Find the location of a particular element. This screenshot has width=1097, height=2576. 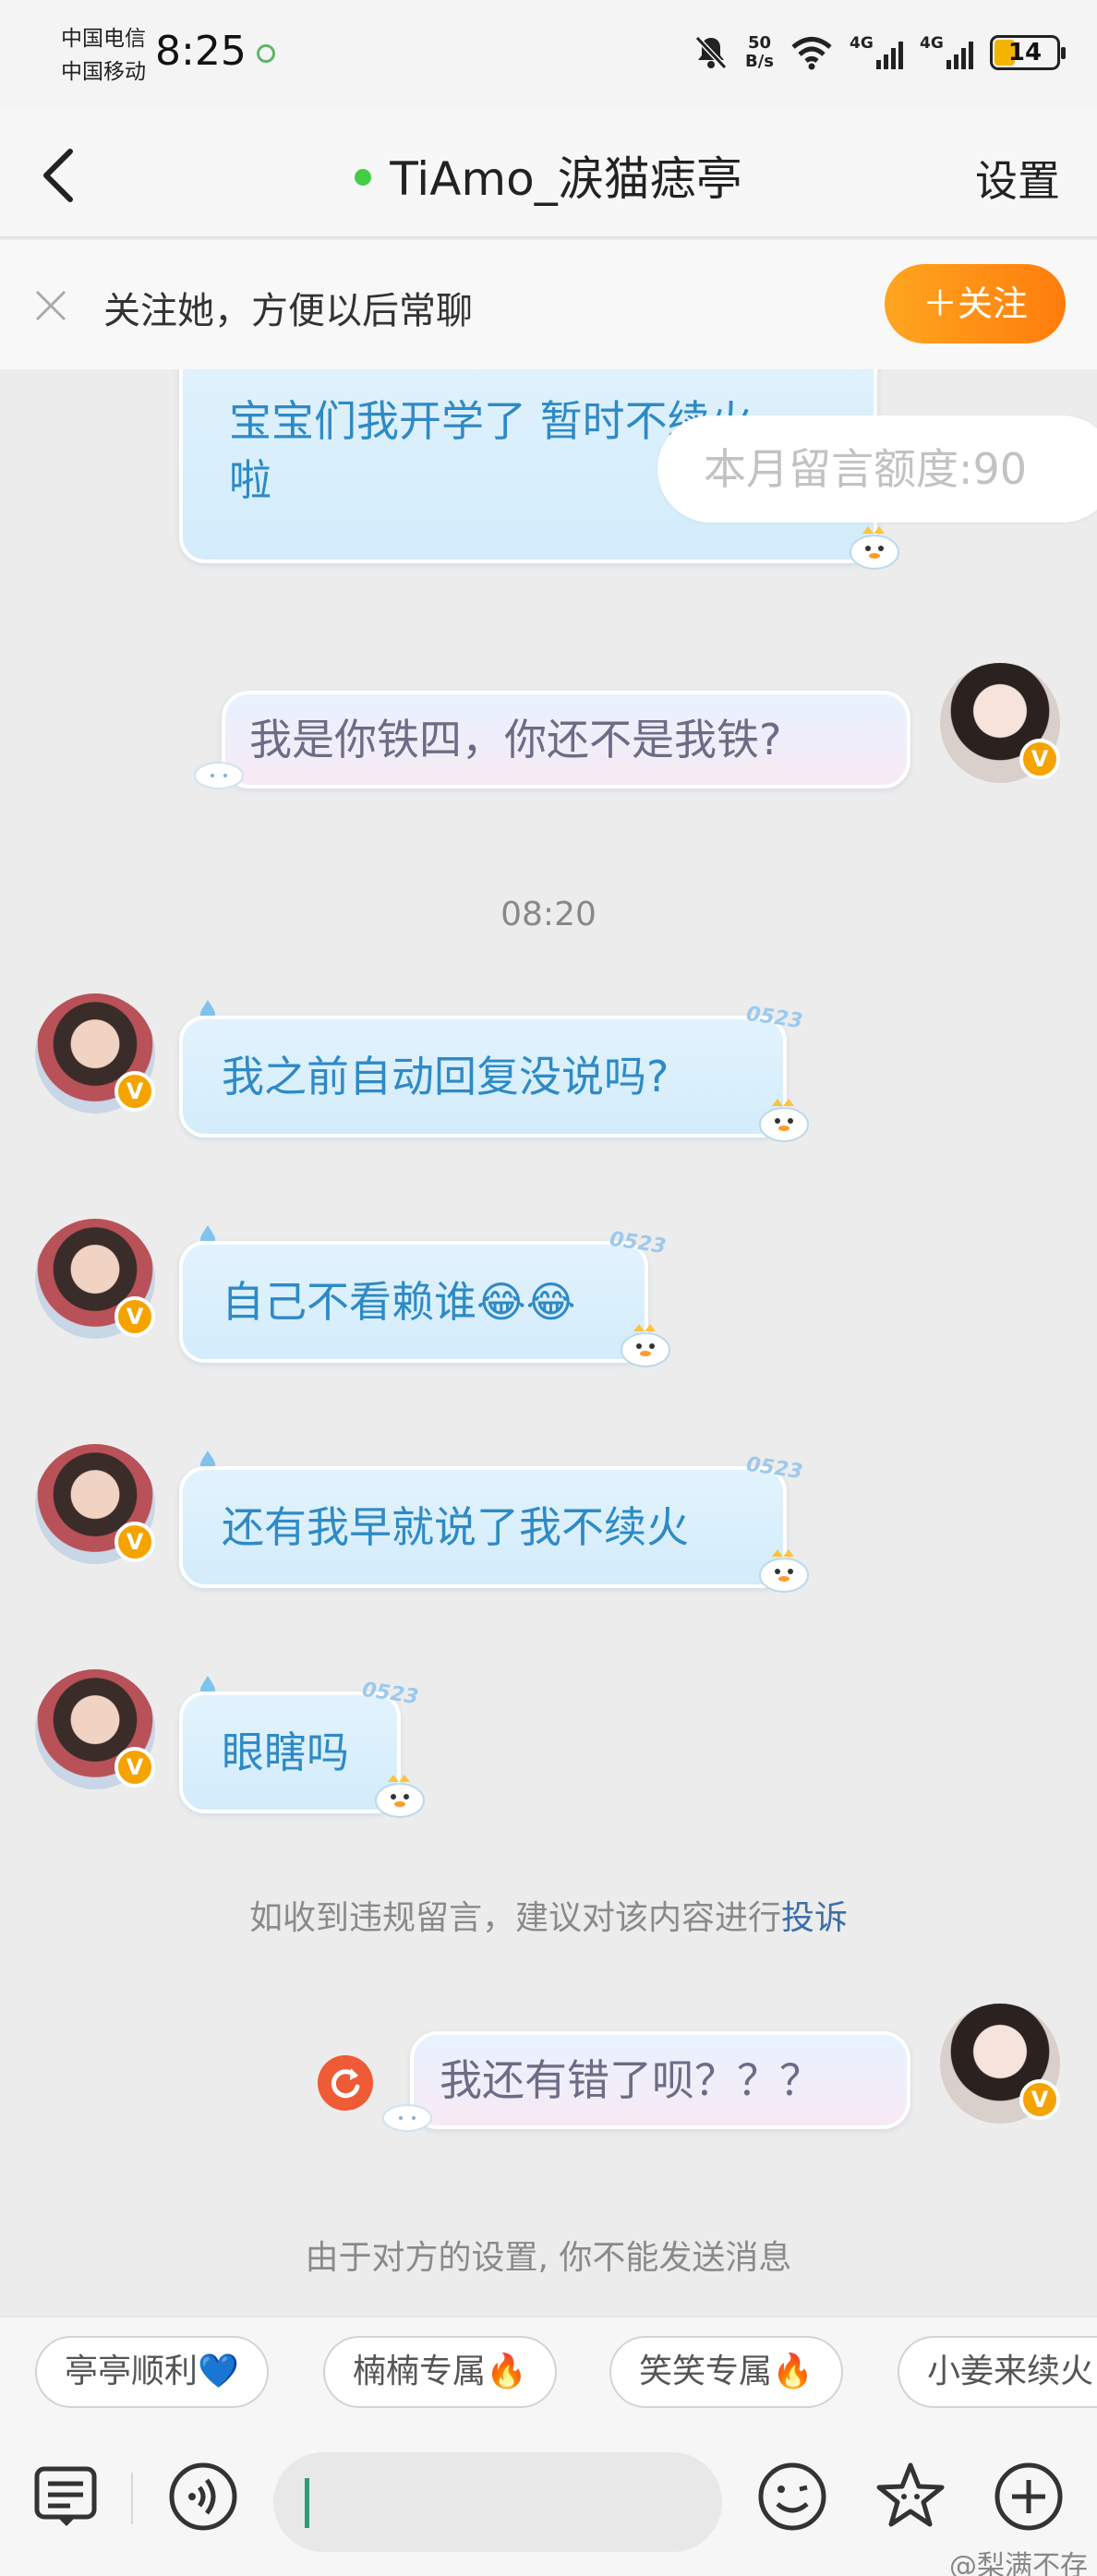

signal-1-label: 4G is located at coordinates (862, 43).